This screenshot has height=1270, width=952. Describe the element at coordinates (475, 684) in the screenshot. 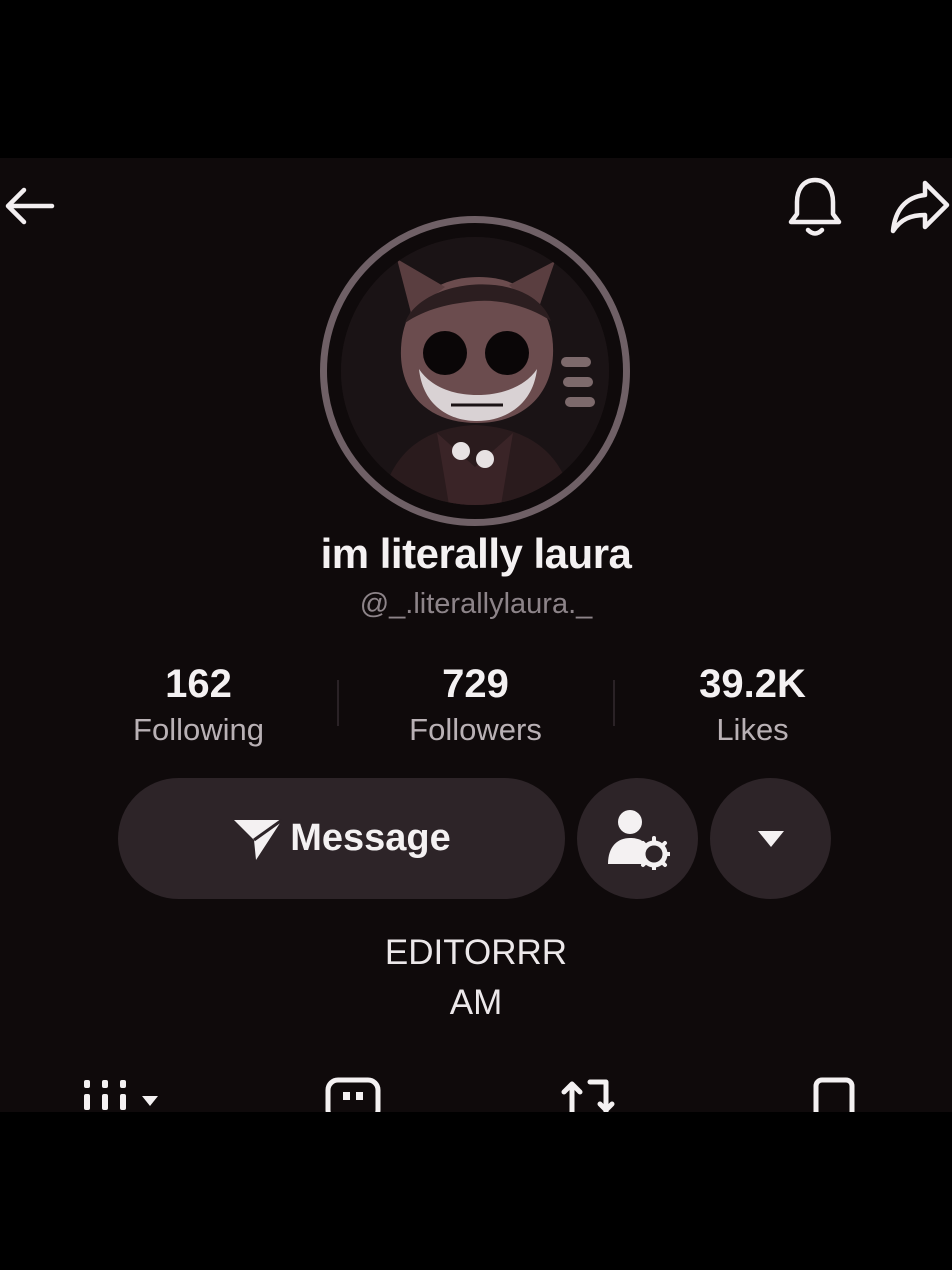

I see `followers-count: 729` at that location.